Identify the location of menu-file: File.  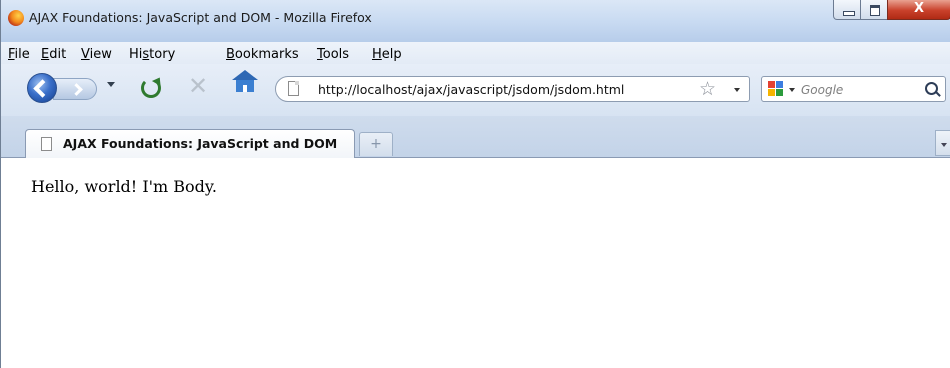
(19, 54).